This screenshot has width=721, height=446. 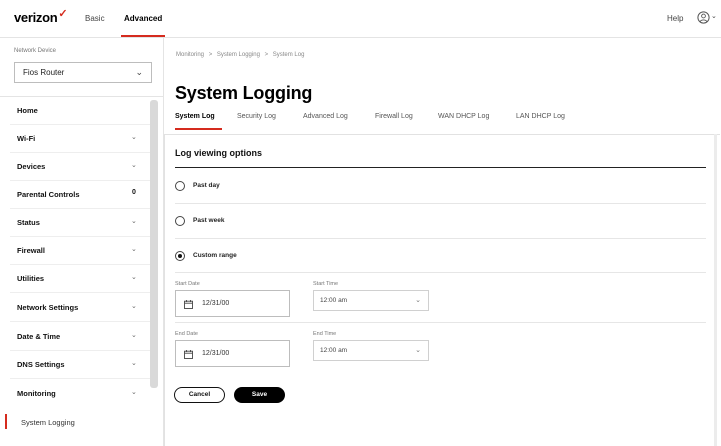 What do you see at coordinates (186, 334) in the screenshot?
I see `end-date-label: End Date` at bounding box center [186, 334].